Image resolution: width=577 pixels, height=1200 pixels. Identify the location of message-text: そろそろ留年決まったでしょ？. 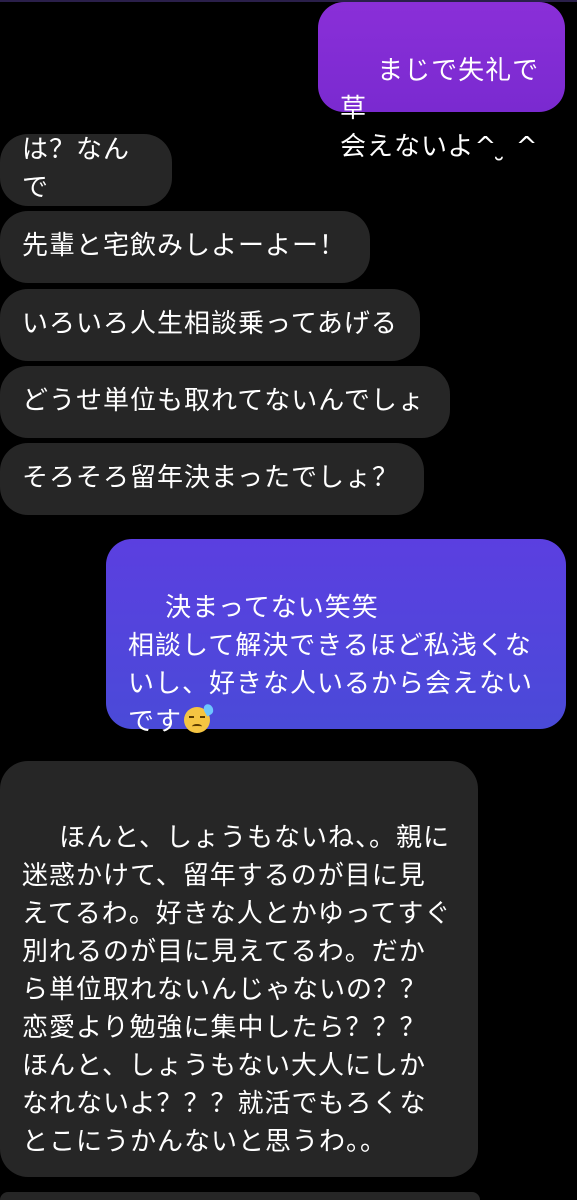
(210, 478).